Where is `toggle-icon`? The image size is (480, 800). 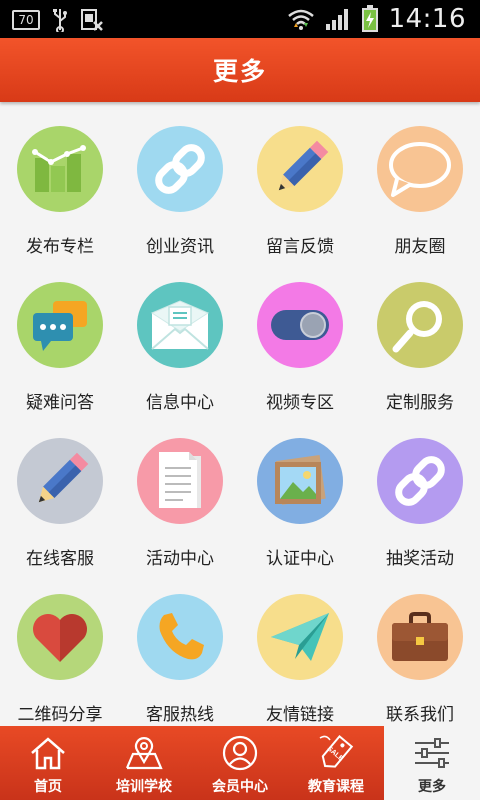 toggle-icon is located at coordinates (300, 325).